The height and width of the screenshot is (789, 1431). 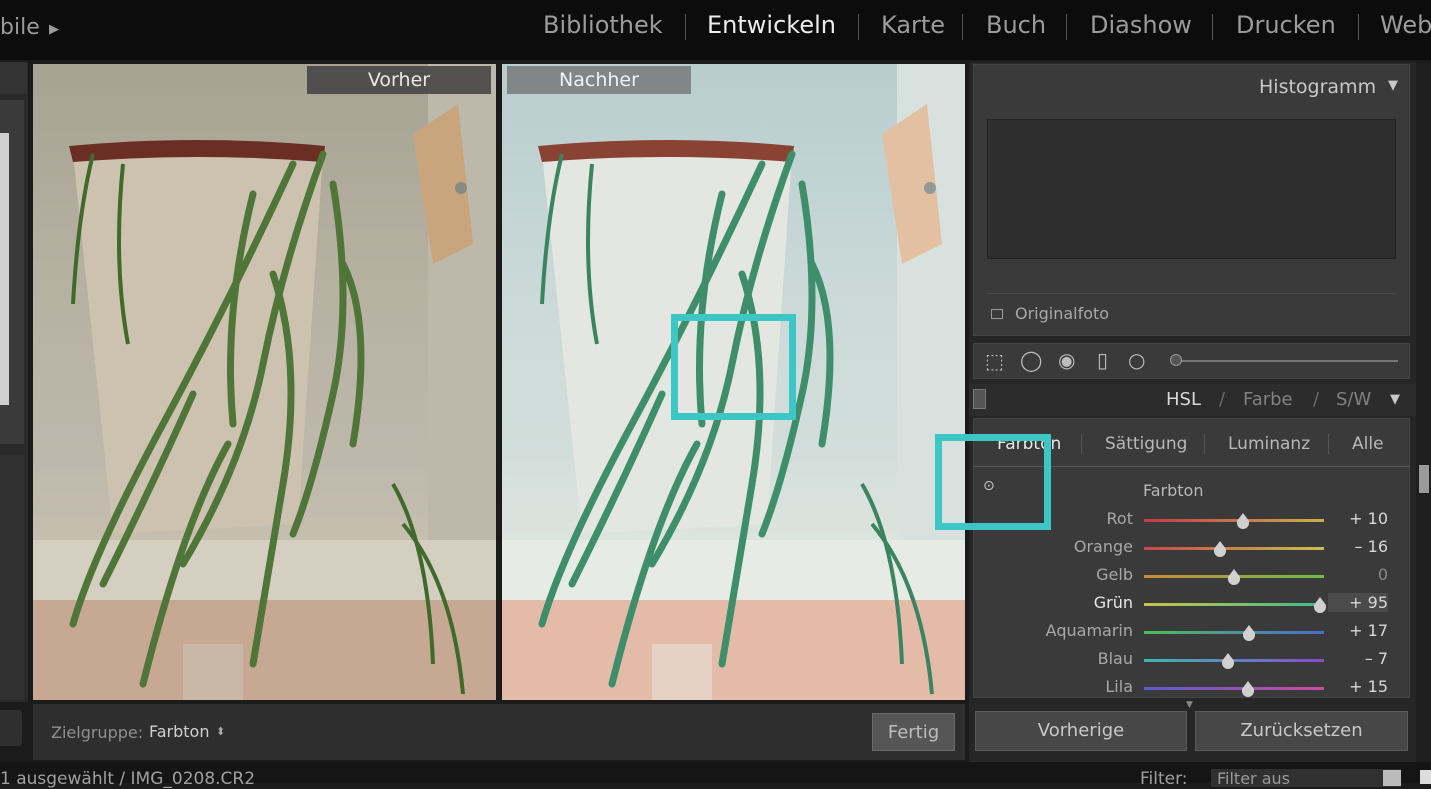 I want to click on mode-sw: S/W, so click(x=1353, y=399).